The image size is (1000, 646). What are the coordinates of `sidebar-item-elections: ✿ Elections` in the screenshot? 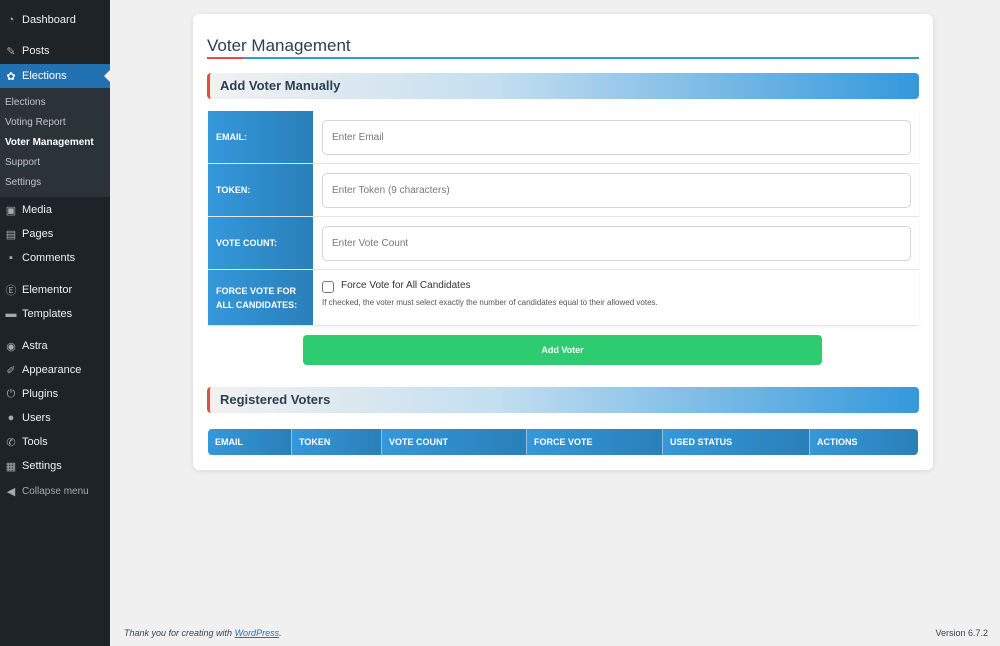 It's located at (55, 76).